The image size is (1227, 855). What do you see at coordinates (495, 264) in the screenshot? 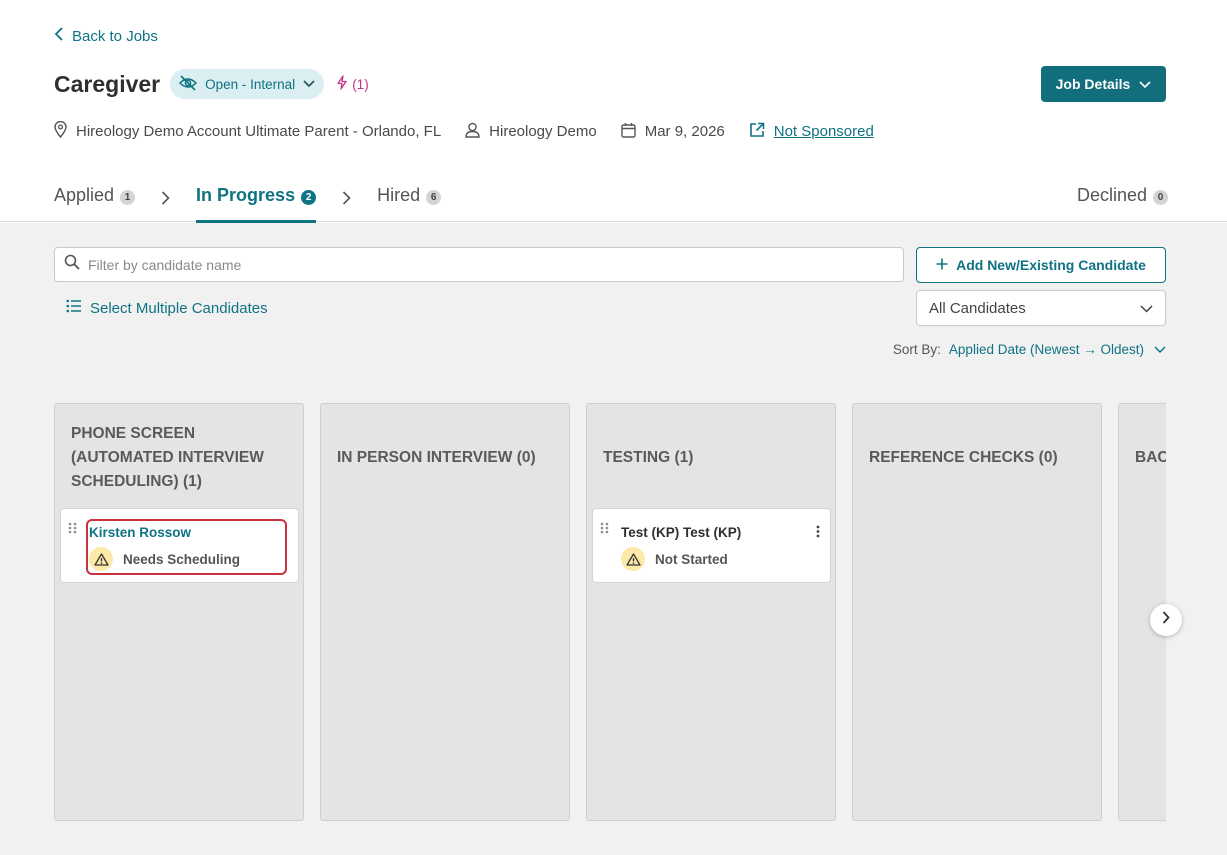
I see `candidate-search-input` at bounding box center [495, 264].